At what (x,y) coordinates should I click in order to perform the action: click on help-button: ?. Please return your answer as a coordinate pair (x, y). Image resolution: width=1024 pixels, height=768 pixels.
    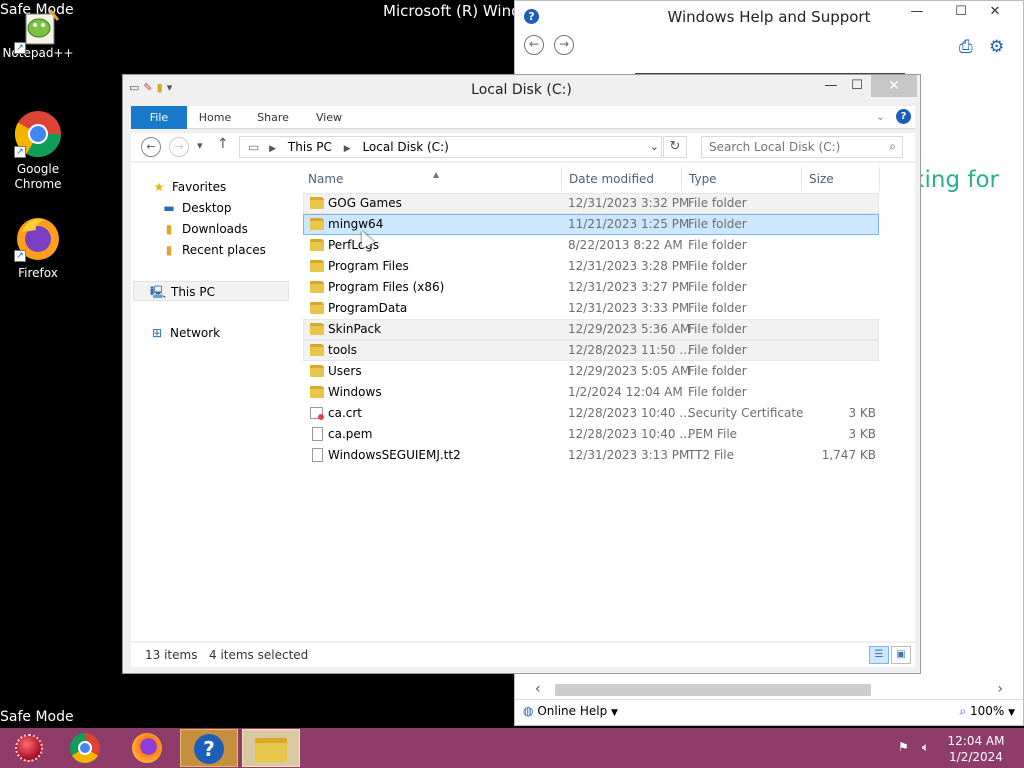
    Looking at the image, I should click on (903, 116).